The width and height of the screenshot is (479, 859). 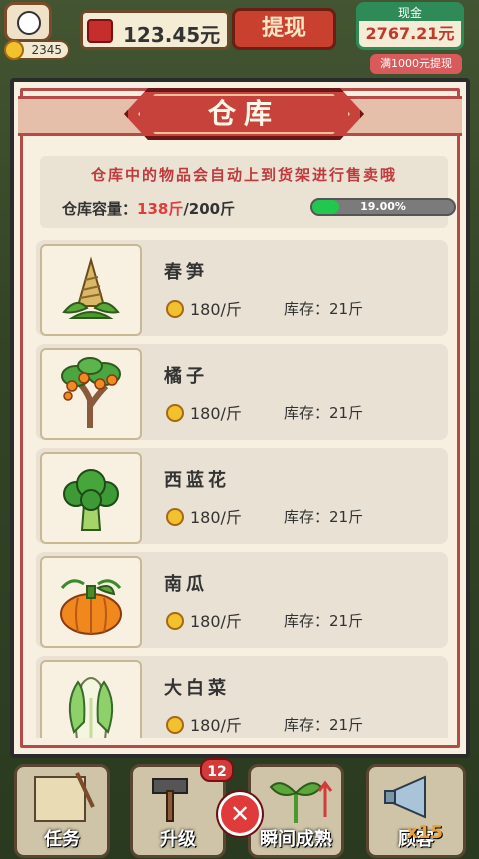 I want to click on top-bar: 2345 123.45元 提现 现金 2767.21元 满1000元提现, so click(x=239, y=40).